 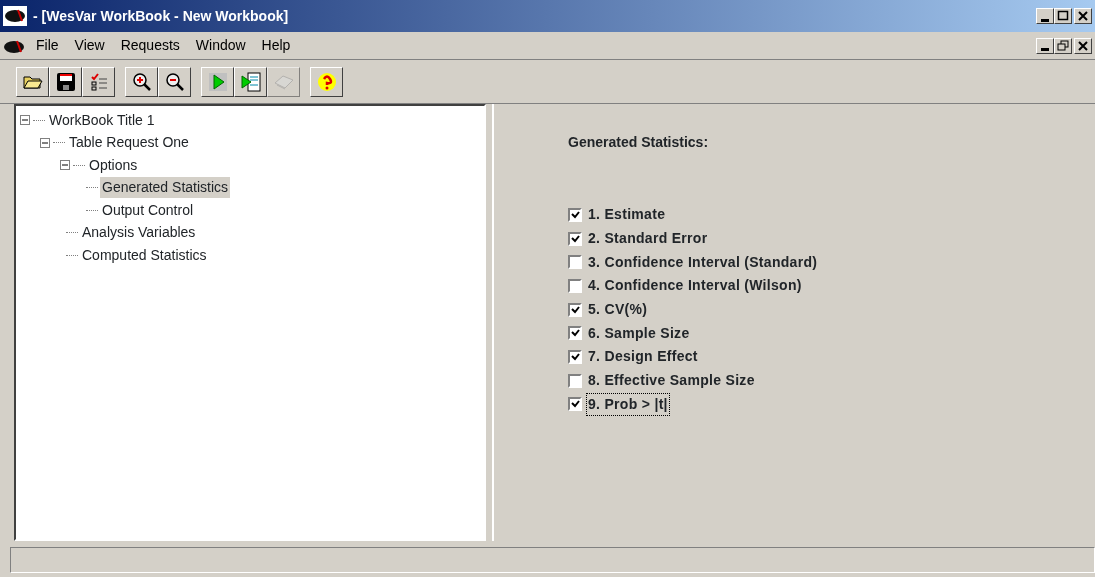 I want to click on window-title: - [WesVar WorkBook - New Workbook], so click(x=161, y=16).